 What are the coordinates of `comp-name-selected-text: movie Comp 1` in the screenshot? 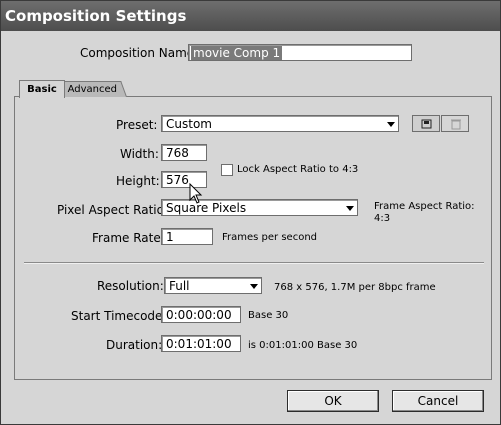 It's located at (237, 53).